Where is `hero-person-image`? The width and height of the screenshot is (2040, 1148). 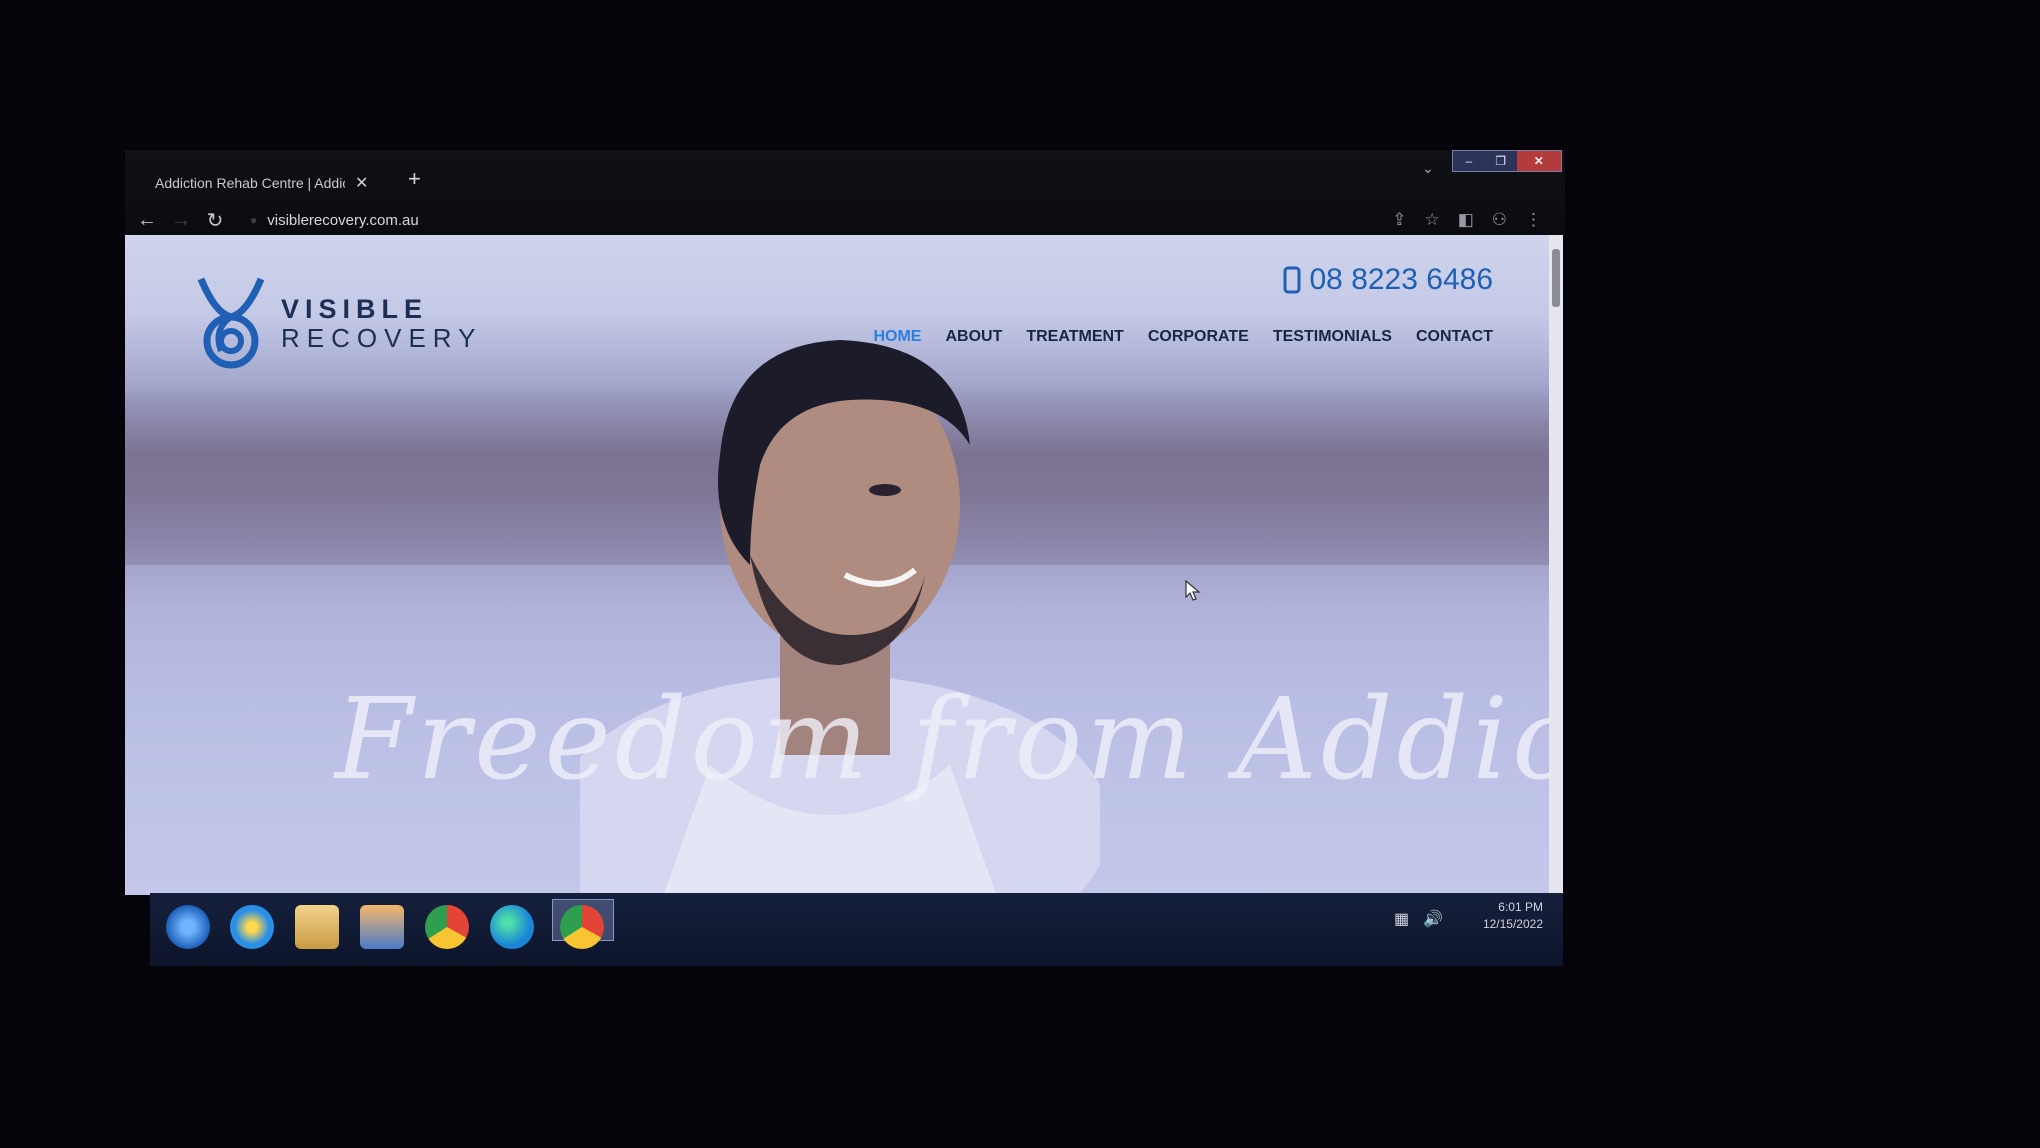
hero-person-image is located at coordinates (840, 617).